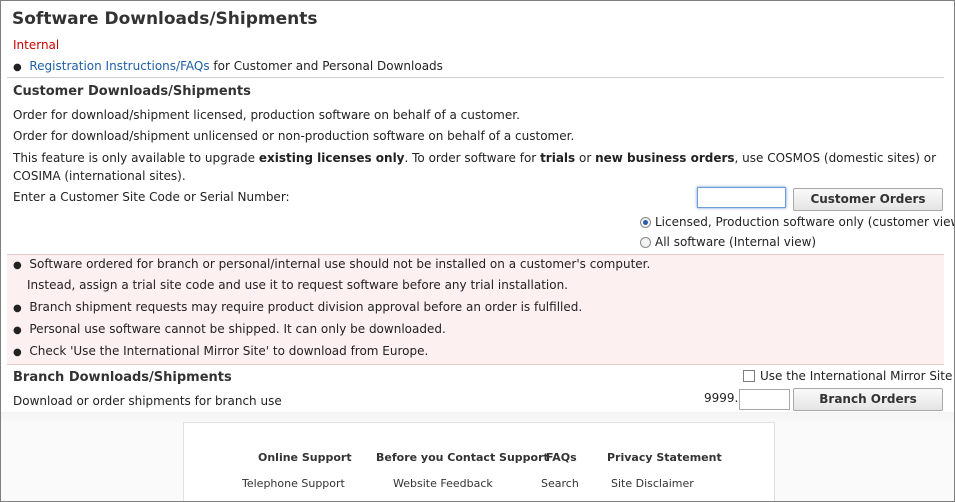 The height and width of the screenshot is (502, 955). Describe the element at coordinates (119, 66) in the screenshot. I see `registration-instructions-link: Registration Instructions/FAQs` at that location.